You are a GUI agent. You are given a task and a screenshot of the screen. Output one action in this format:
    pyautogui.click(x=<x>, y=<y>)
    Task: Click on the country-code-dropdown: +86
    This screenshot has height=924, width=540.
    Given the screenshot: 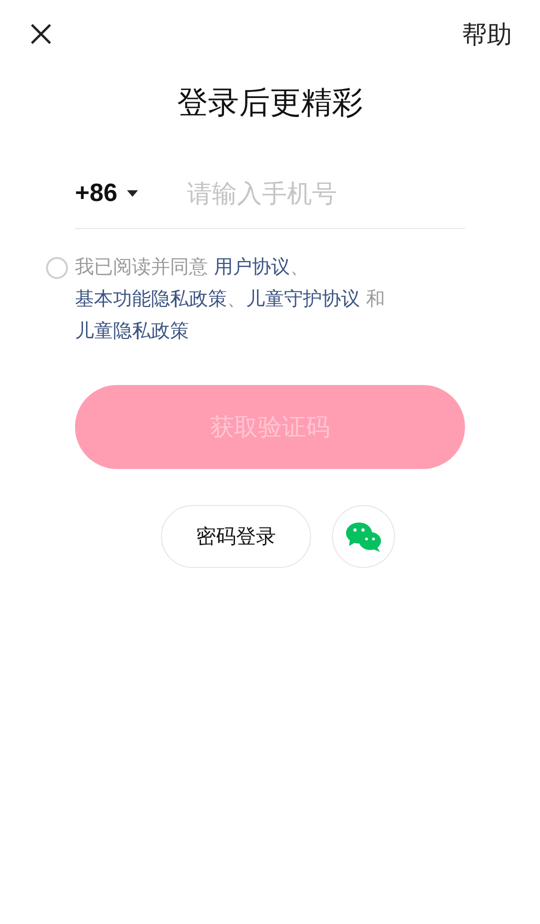 What is the action you would take?
    pyautogui.click(x=131, y=193)
    